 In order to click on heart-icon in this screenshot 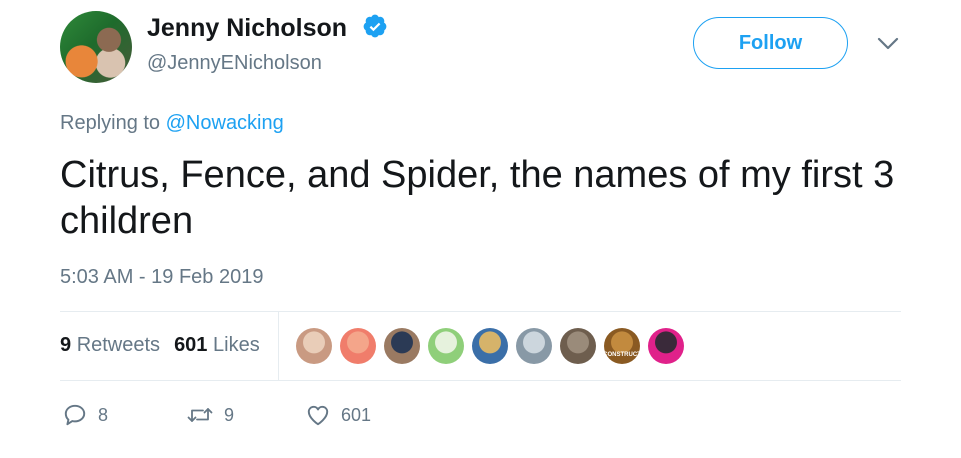, I will do `click(318, 415)`.